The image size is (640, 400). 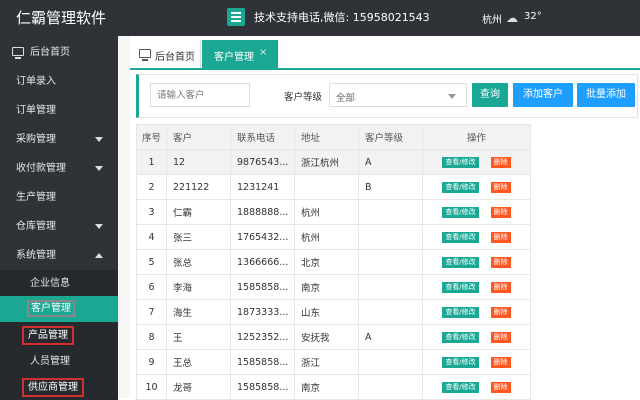 I want to click on monitor-icon, so click(x=18, y=53).